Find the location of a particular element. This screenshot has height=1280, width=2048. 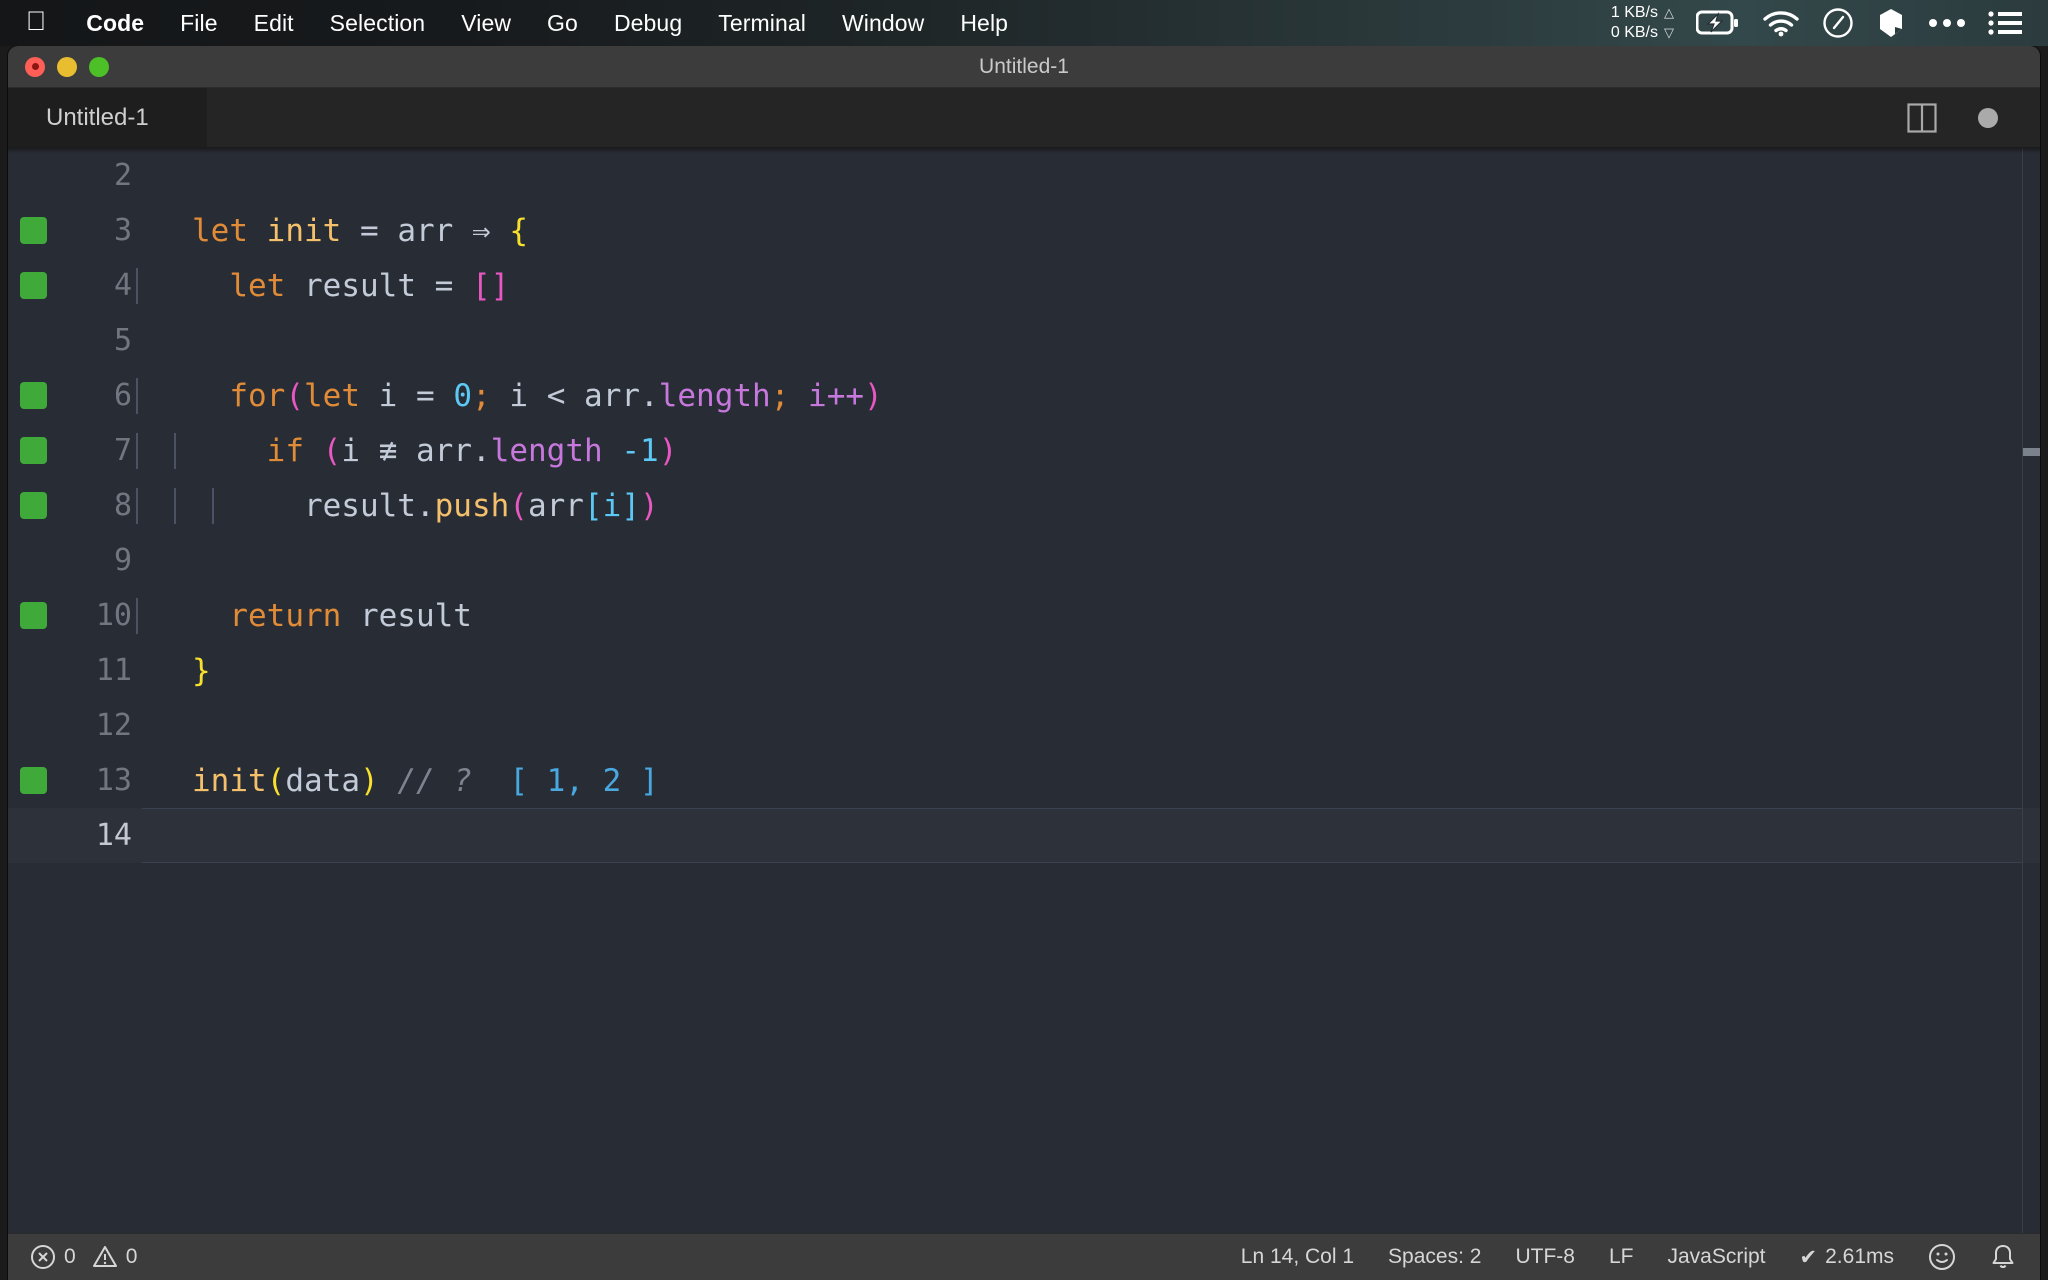

menu-item-edit: Edit is located at coordinates (274, 23).